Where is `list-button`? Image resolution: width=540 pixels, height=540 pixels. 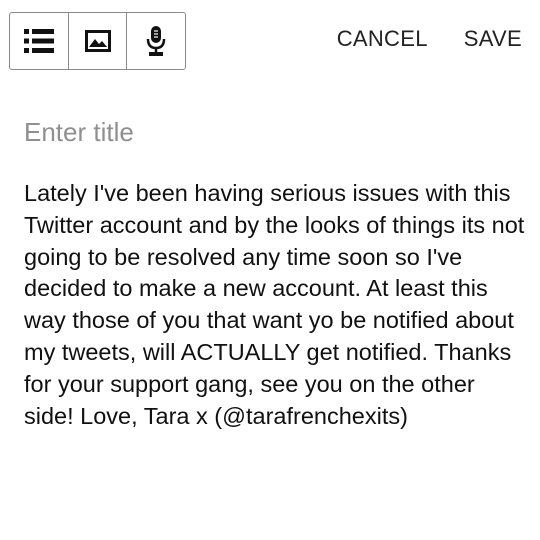 list-button is located at coordinates (39, 41).